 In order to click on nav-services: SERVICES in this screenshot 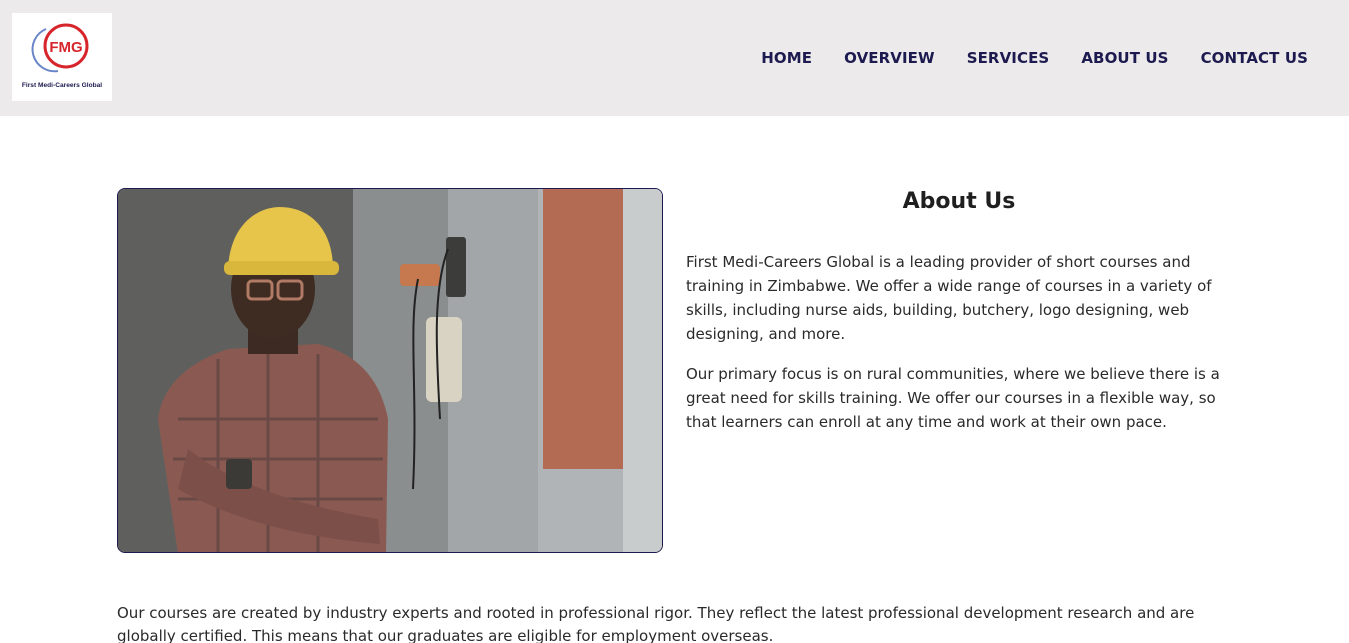, I will do `click(1008, 58)`.